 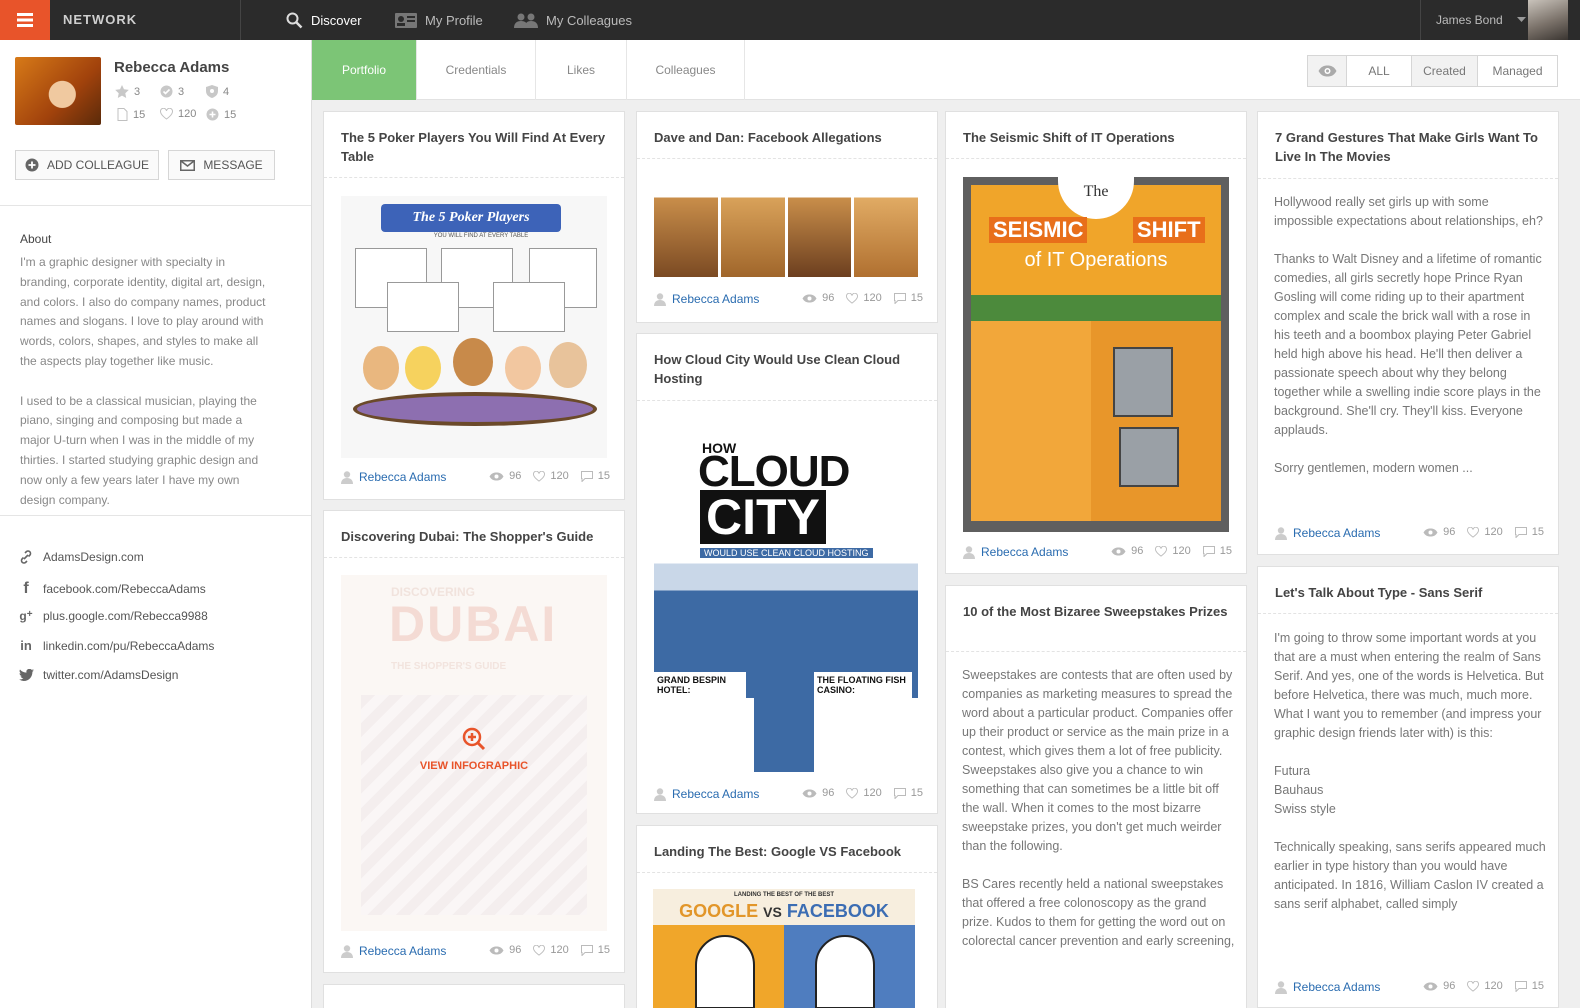 I want to click on stat-documents: 15, so click(x=131, y=114).